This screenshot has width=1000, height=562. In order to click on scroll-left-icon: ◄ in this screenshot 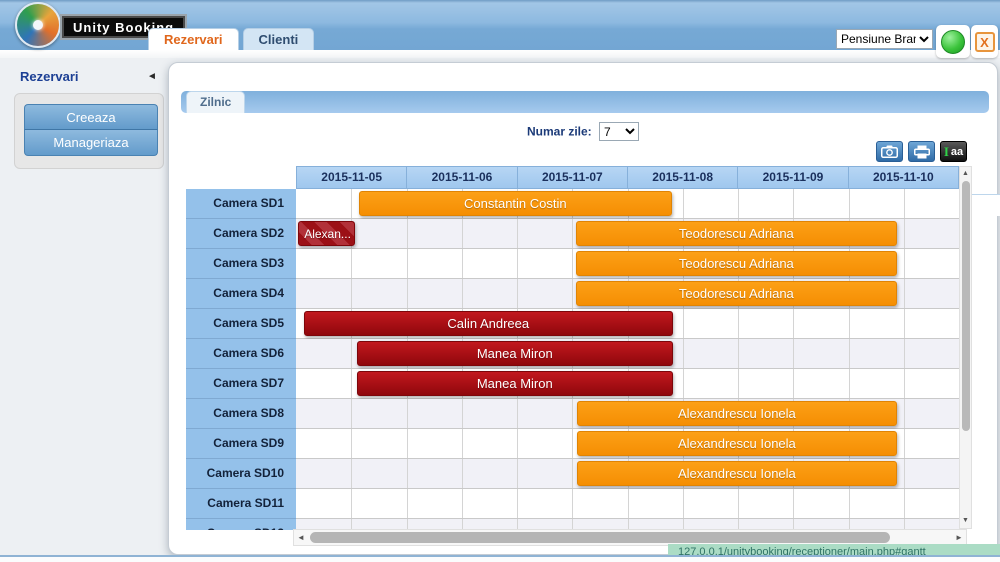, I will do `click(301, 537)`.